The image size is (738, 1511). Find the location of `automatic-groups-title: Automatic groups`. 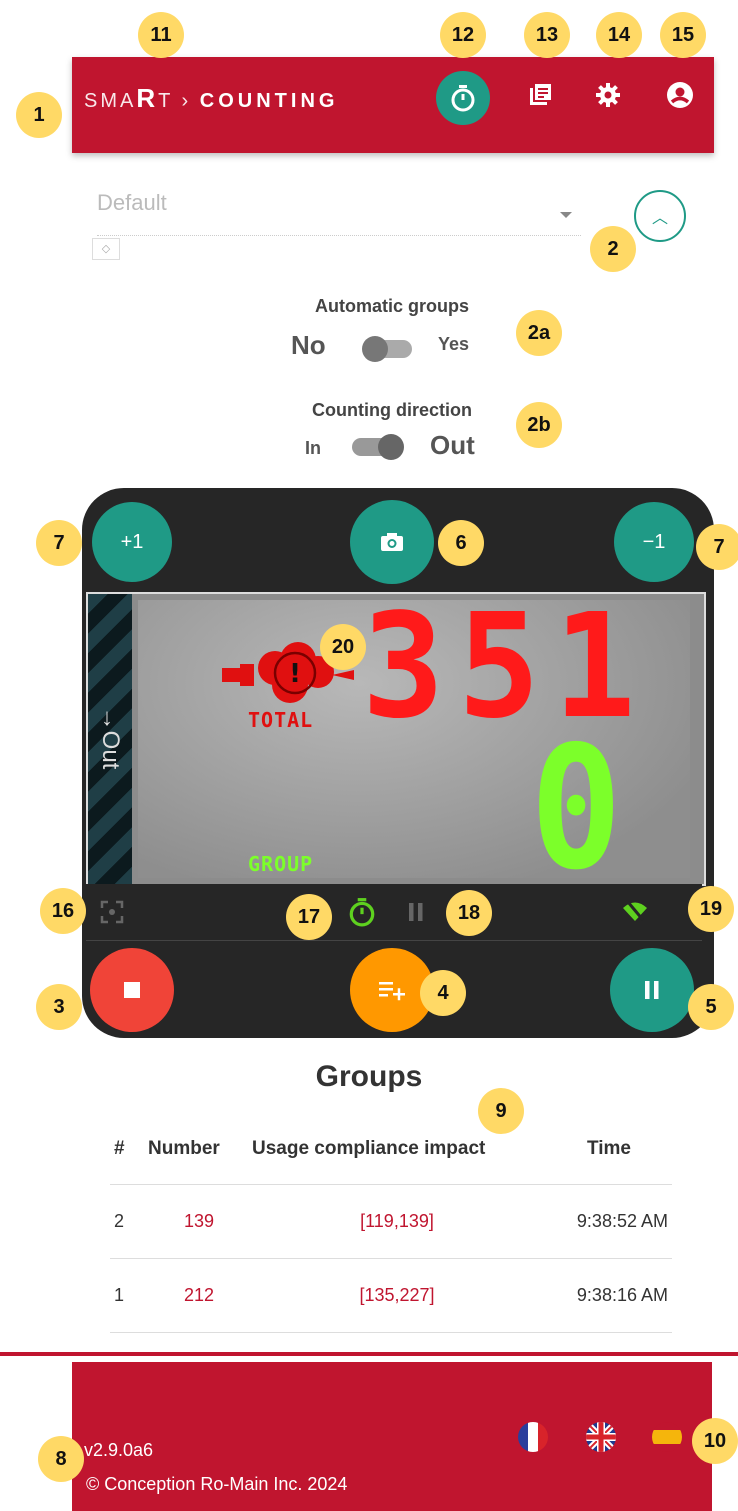

automatic-groups-title: Automatic groups is located at coordinates (391, 306).